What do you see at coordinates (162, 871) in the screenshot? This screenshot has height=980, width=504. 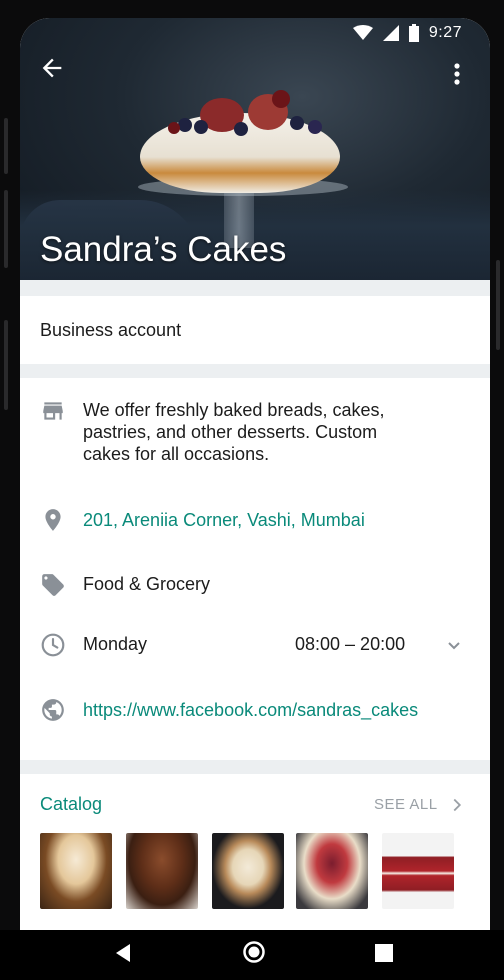 I see `catalog-item-chocolate-cupcake` at bounding box center [162, 871].